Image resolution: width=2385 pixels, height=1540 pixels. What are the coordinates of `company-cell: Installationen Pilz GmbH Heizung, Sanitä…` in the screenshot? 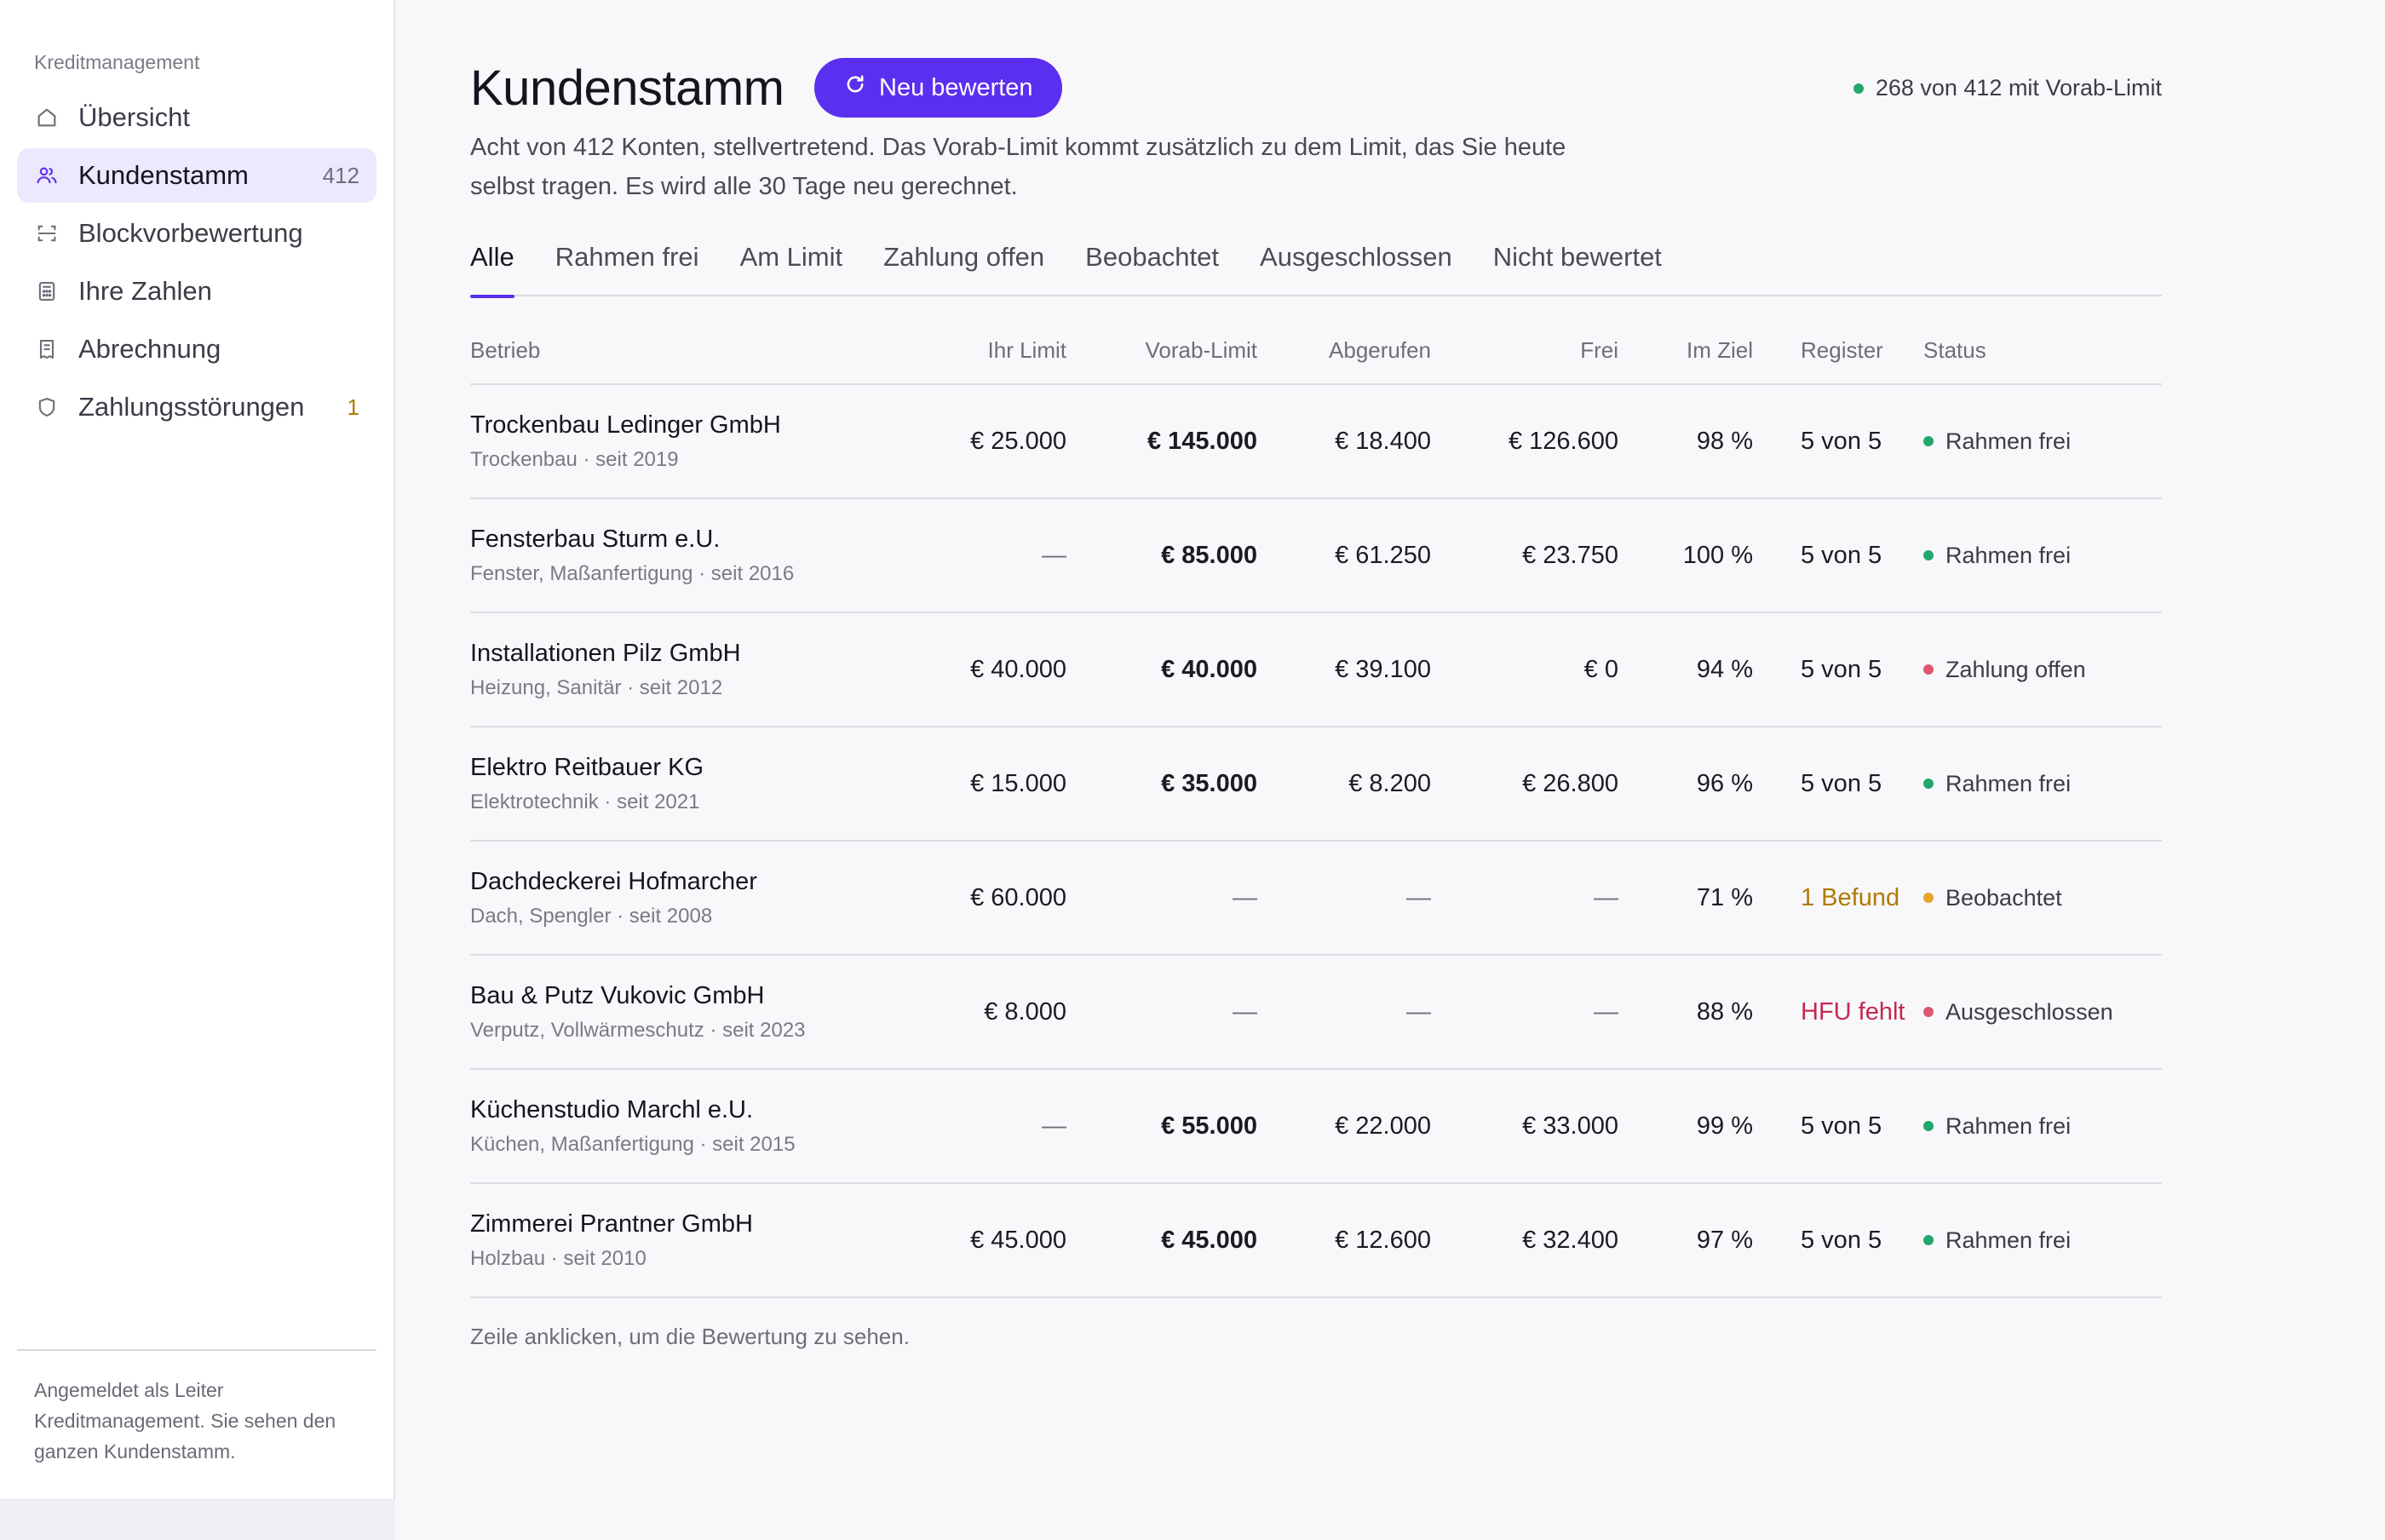 It's located at (691, 670).